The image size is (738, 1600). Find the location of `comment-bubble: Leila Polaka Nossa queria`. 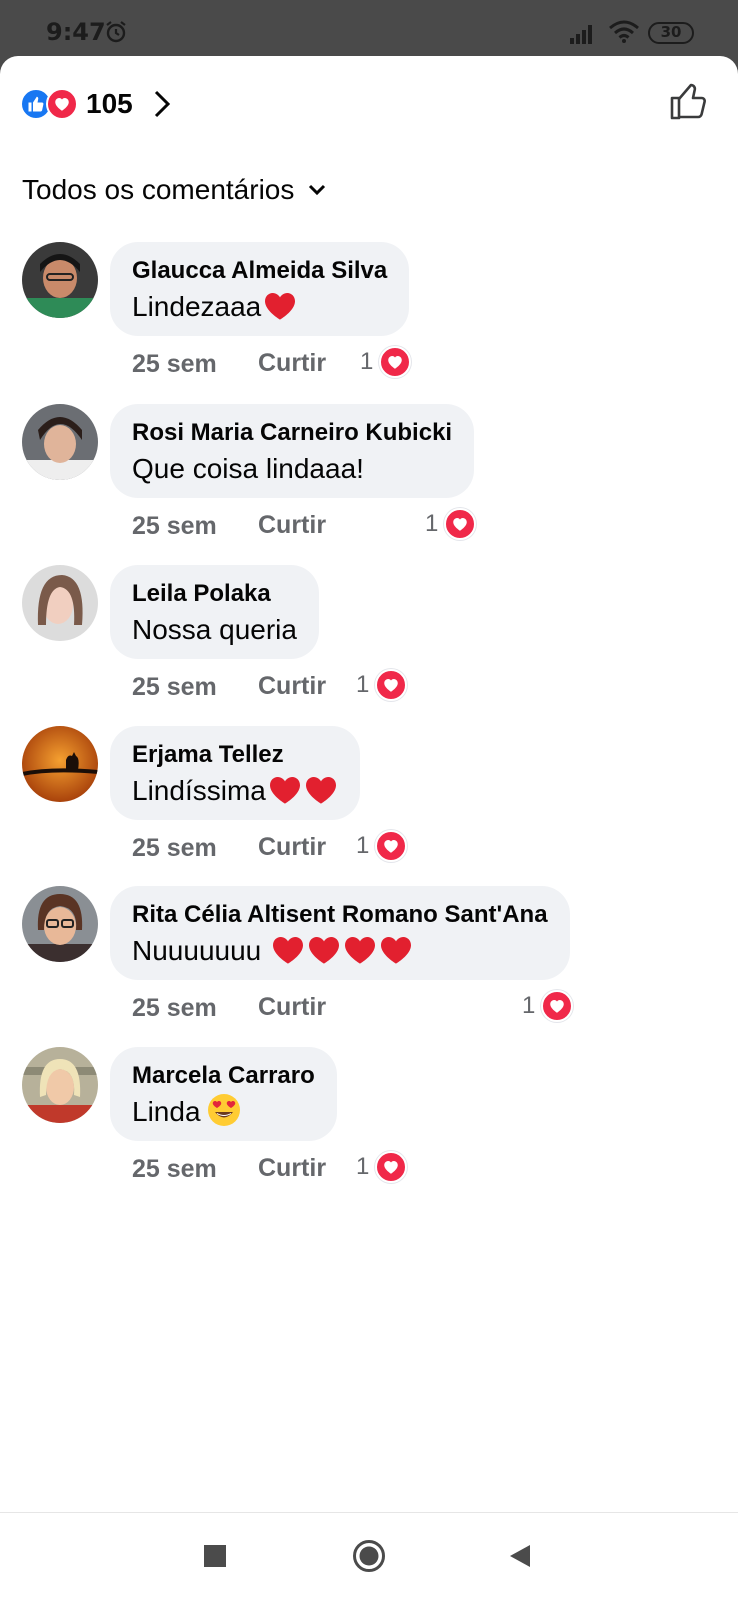

comment-bubble: Leila Polaka Nossa queria is located at coordinates (214, 612).